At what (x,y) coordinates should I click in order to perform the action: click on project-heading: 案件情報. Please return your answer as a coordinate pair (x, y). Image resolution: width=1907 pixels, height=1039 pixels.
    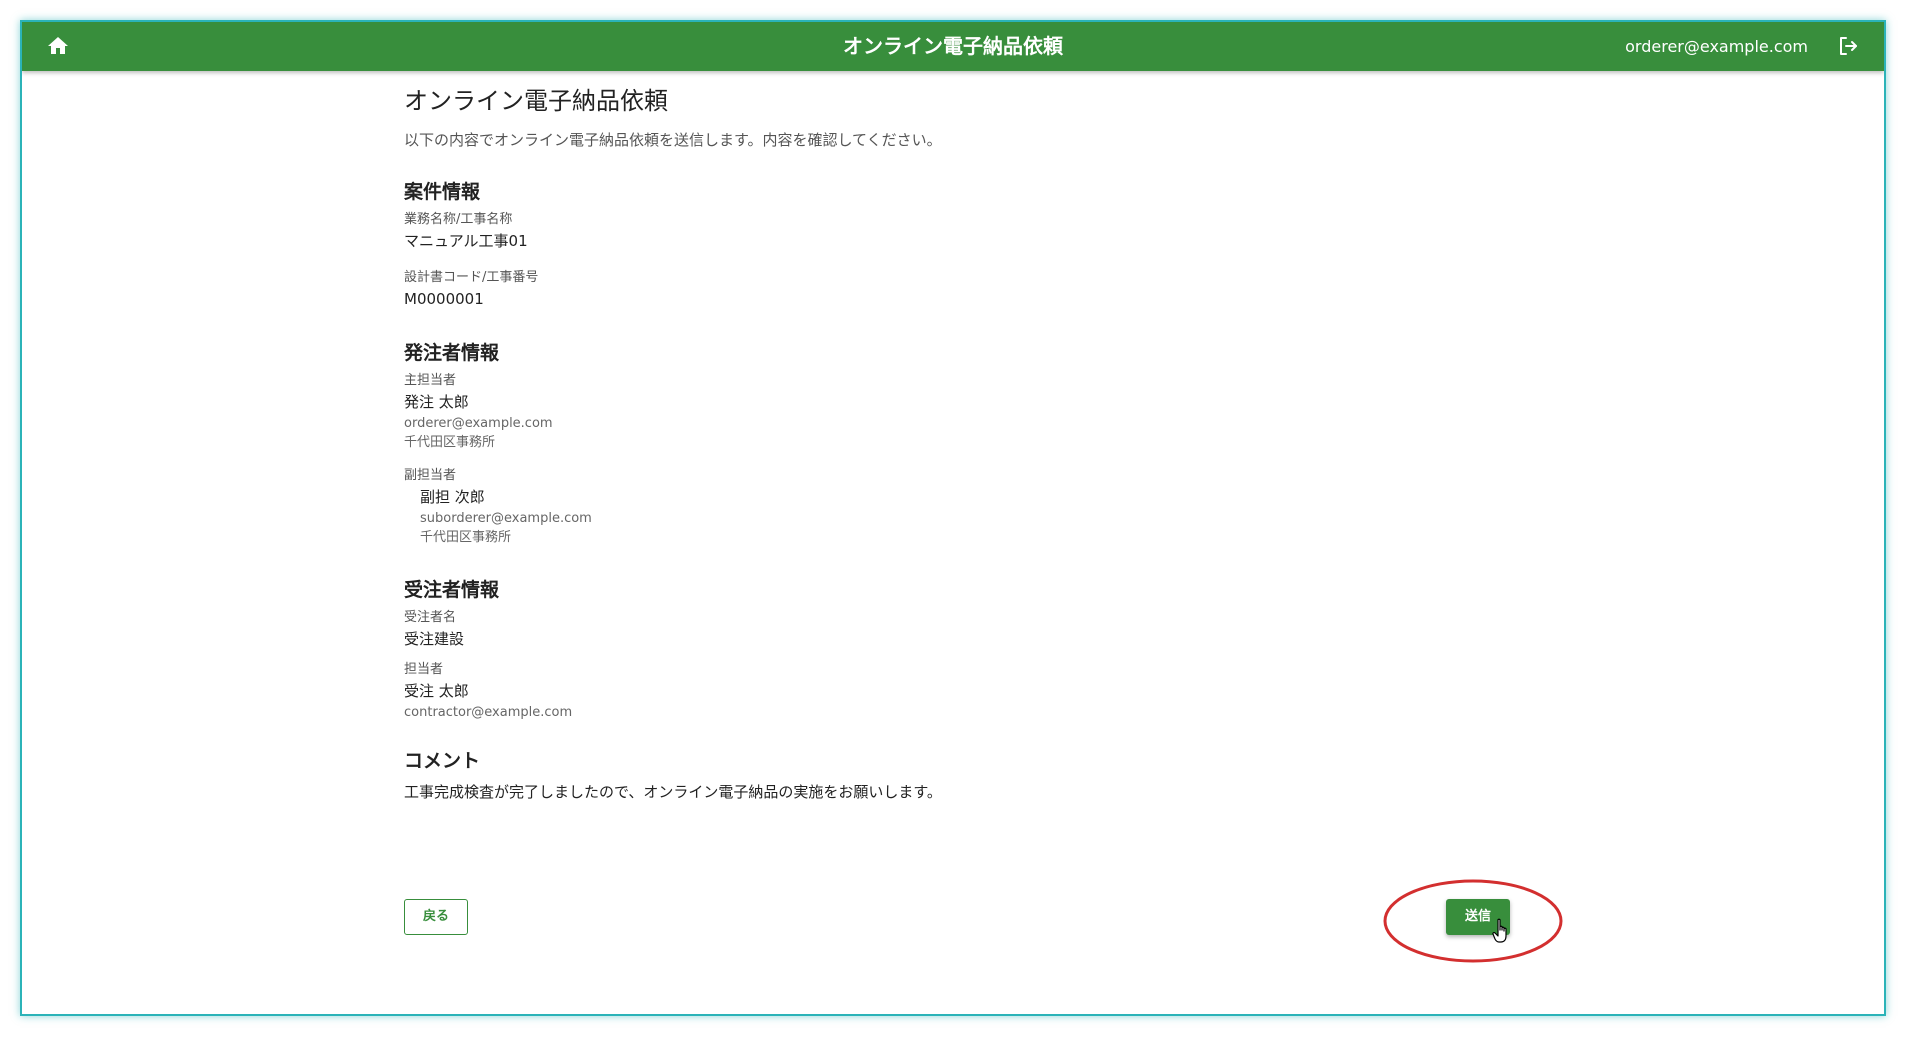
    Looking at the image, I should click on (442, 192).